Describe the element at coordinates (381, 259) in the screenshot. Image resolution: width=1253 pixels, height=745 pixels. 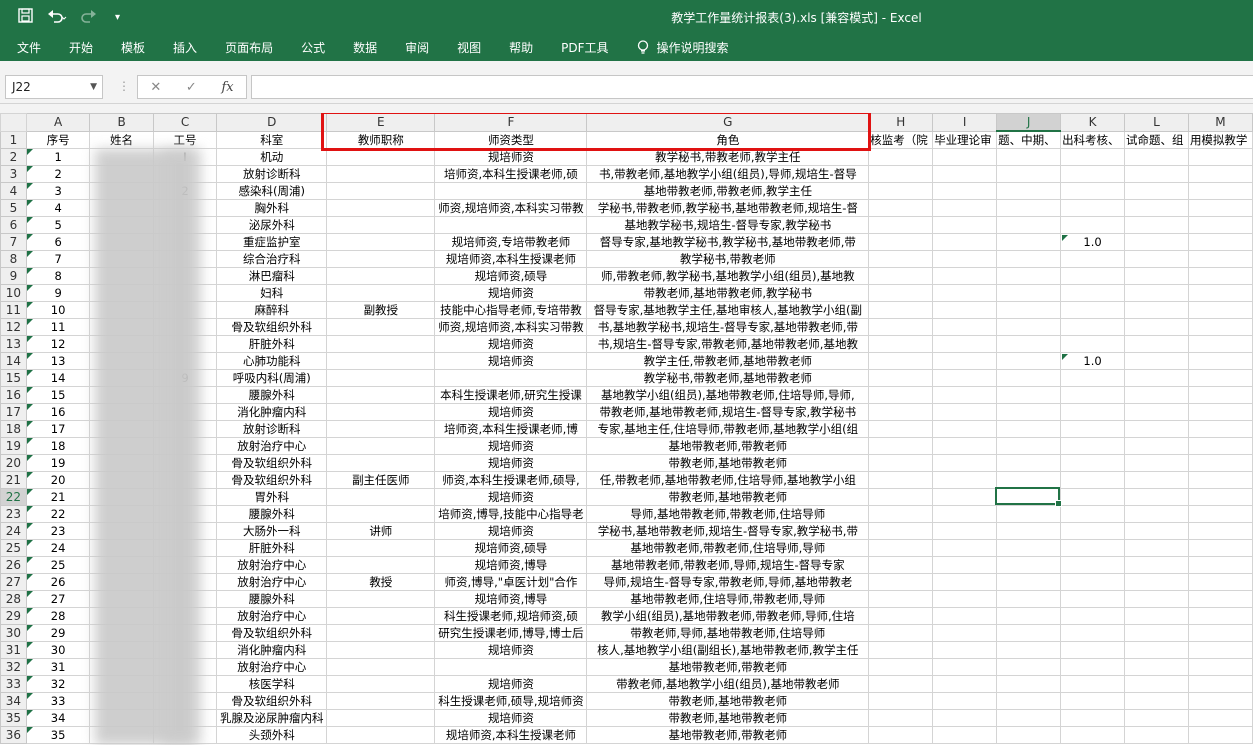
I see `cell-E8` at that location.